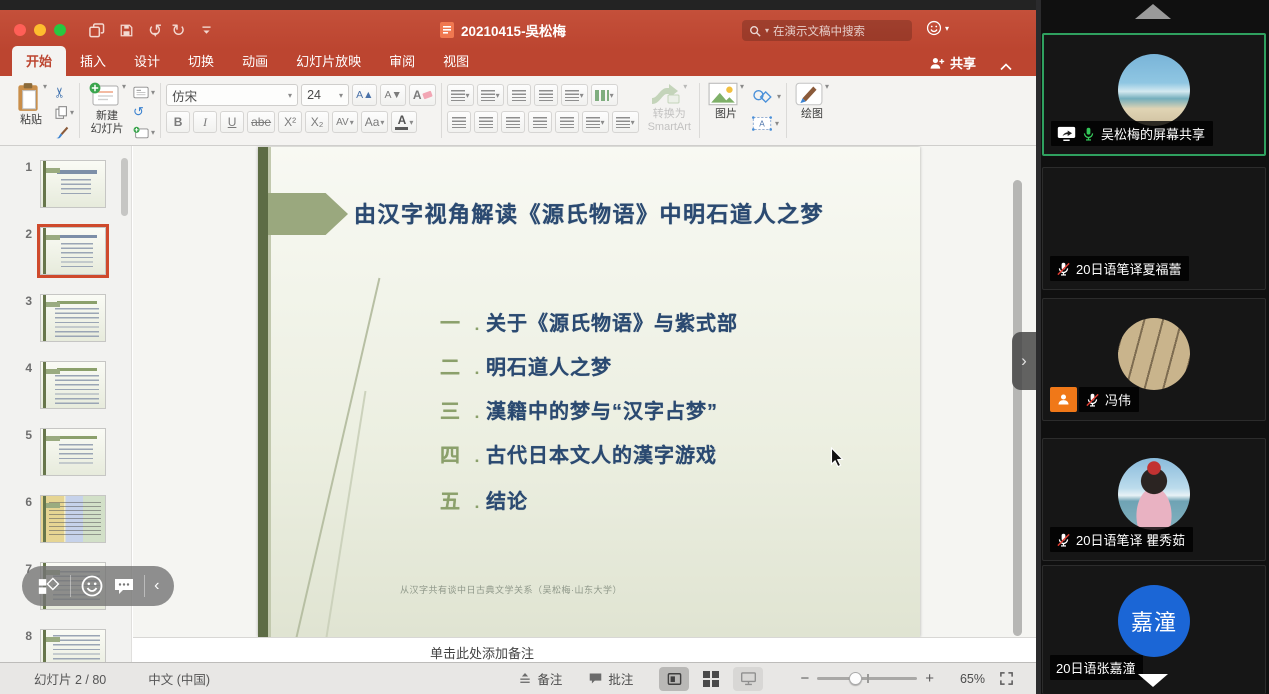 The height and width of the screenshot is (694, 1269). Describe the element at coordinates (604, 95) in the screenshot. I see `columns-button: ▾` at that location.